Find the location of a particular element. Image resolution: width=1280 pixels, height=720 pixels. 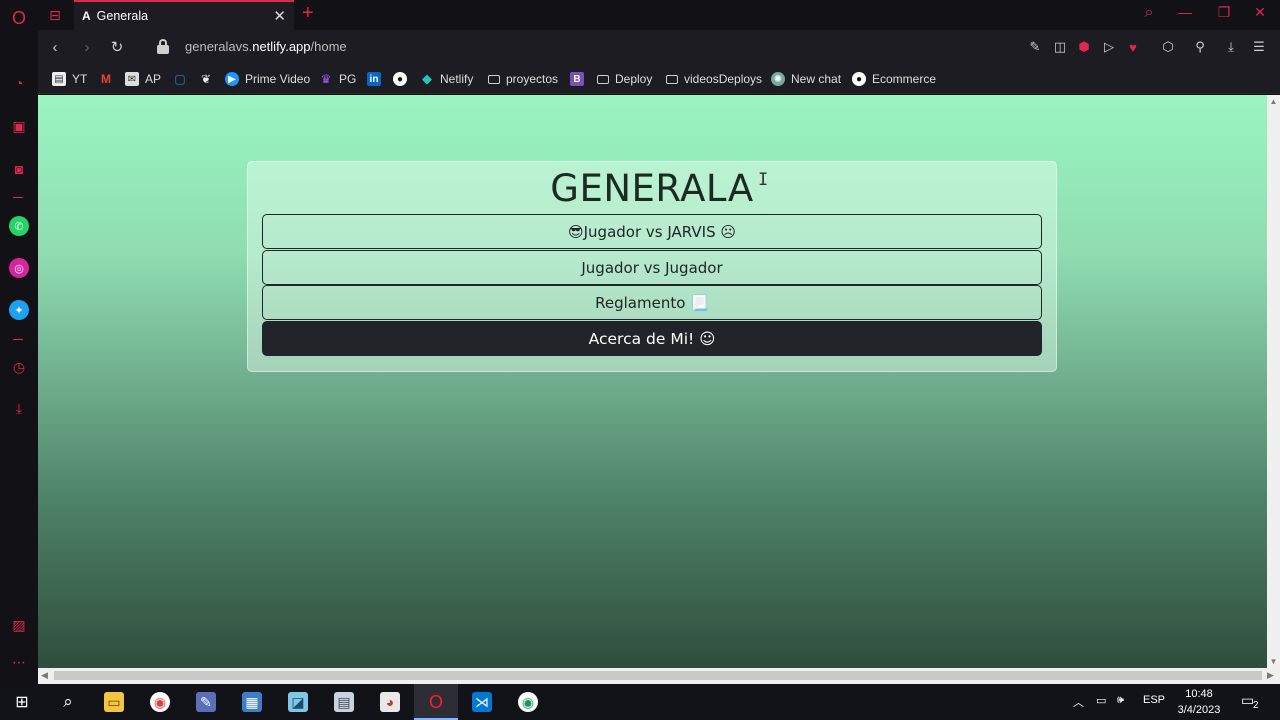

more-icon: ⋯ is located at coordinates (19, 662).